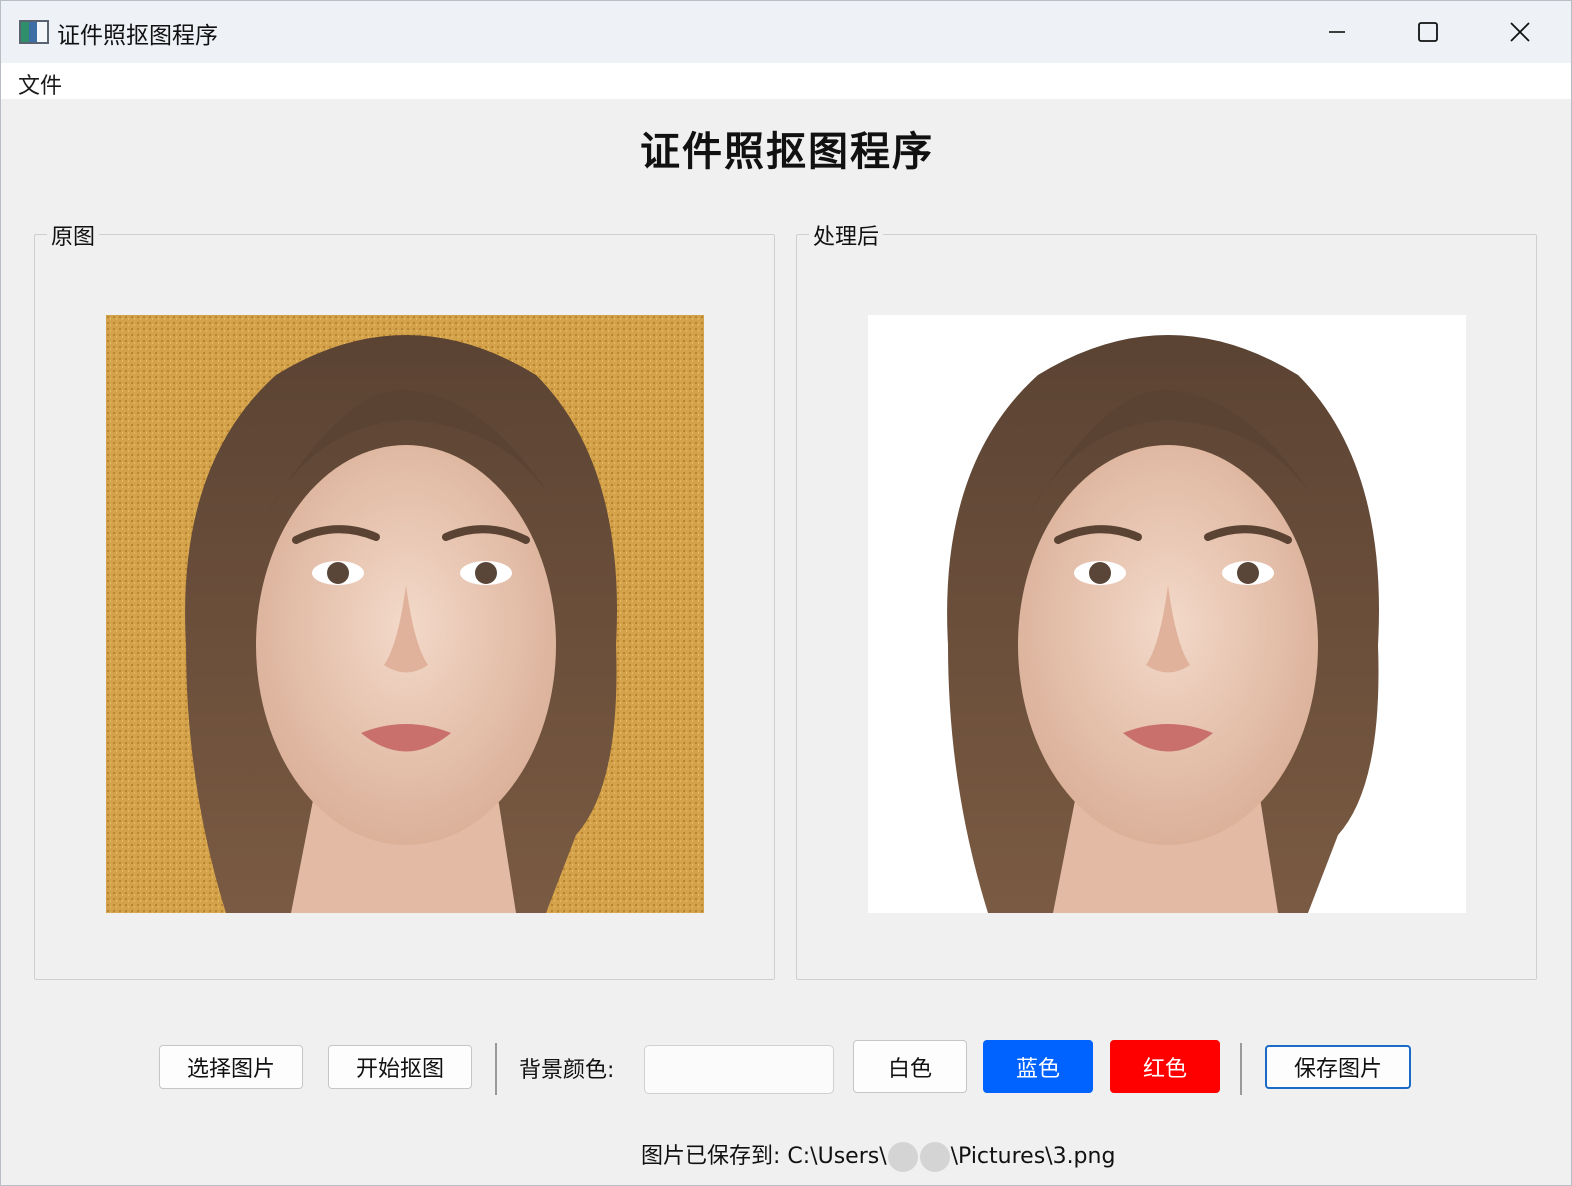 This screenshot has width=1572, height=1186. Describe the element at coordinates (1038, 1066) in the screenshot. I see `blue-bg-button: 蓝色` at that location.